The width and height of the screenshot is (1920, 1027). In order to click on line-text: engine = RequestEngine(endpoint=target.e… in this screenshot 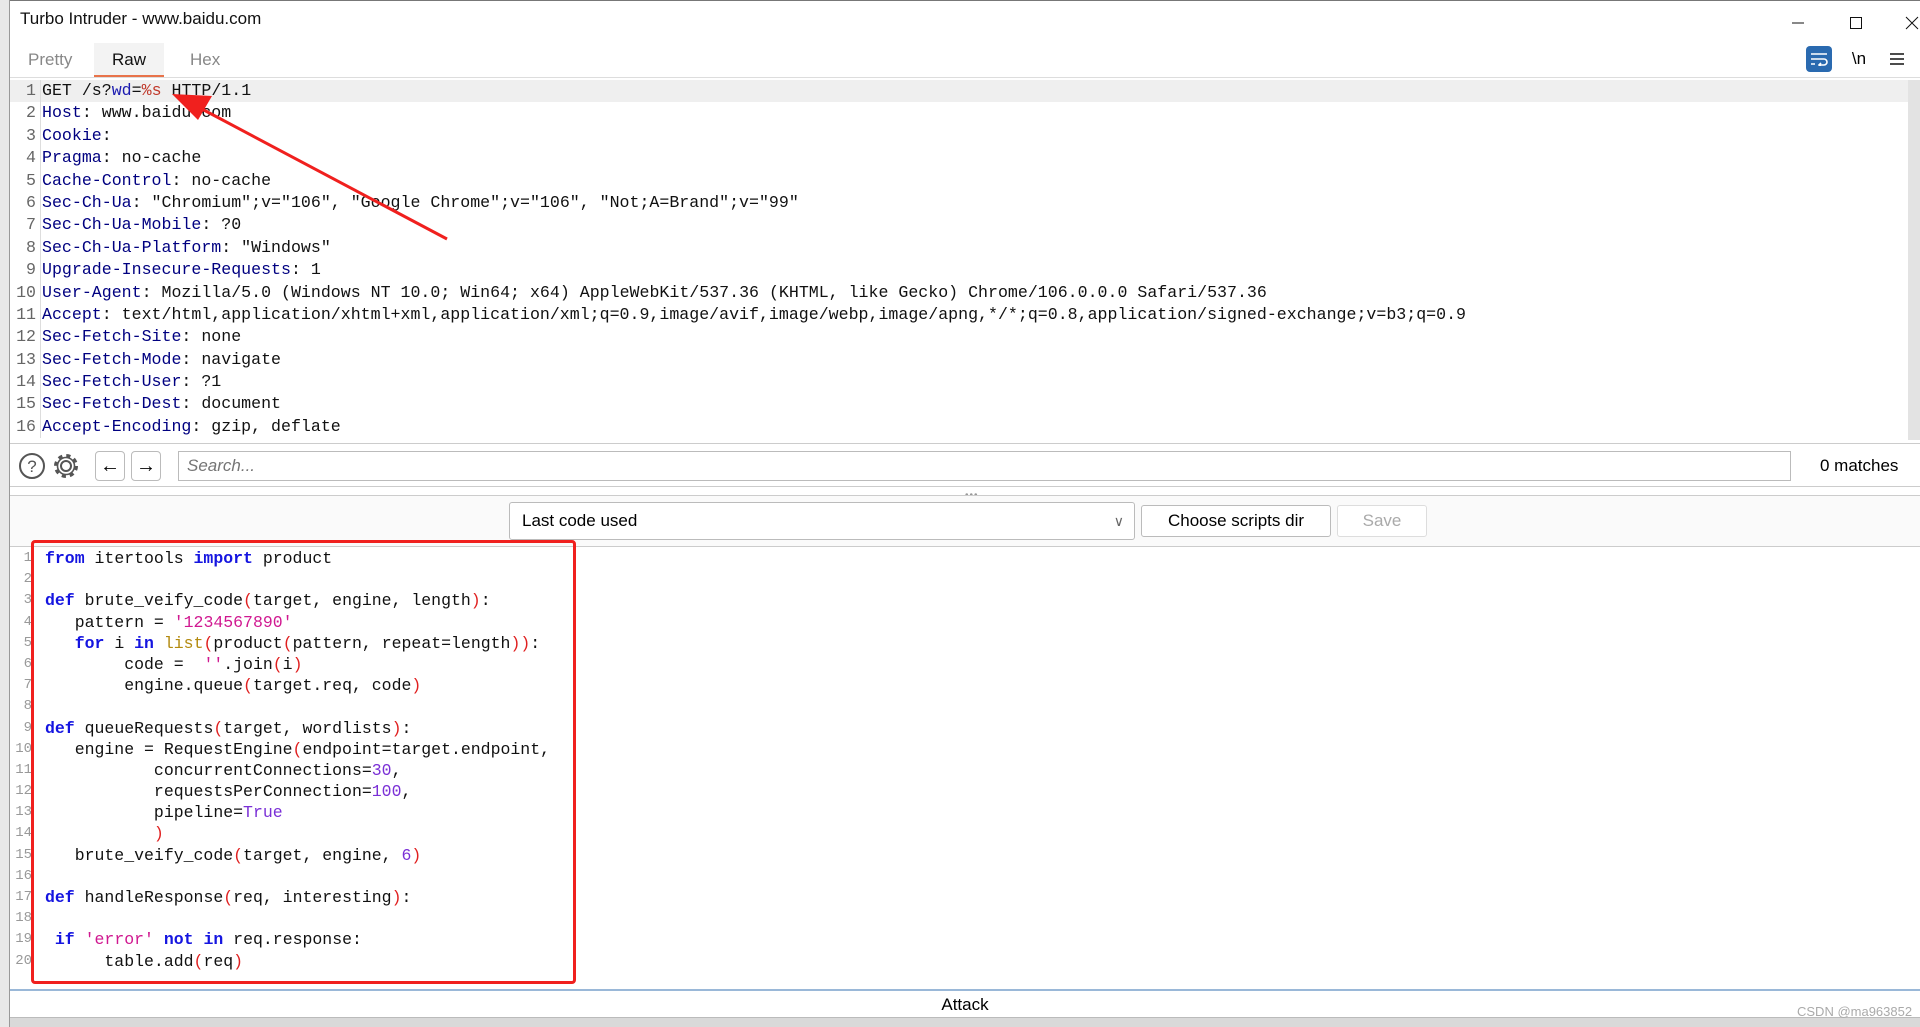, I will do `click(297, 749)`.